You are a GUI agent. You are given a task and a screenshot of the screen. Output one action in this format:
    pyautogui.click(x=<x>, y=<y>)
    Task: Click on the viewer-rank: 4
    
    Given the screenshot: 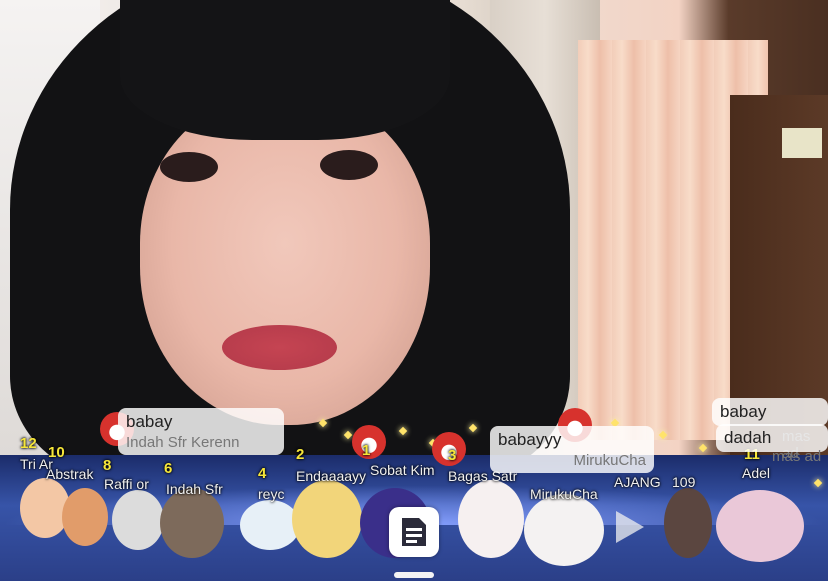 What is the action you would take?
    pyautogui.click(x=262, y=473)
    